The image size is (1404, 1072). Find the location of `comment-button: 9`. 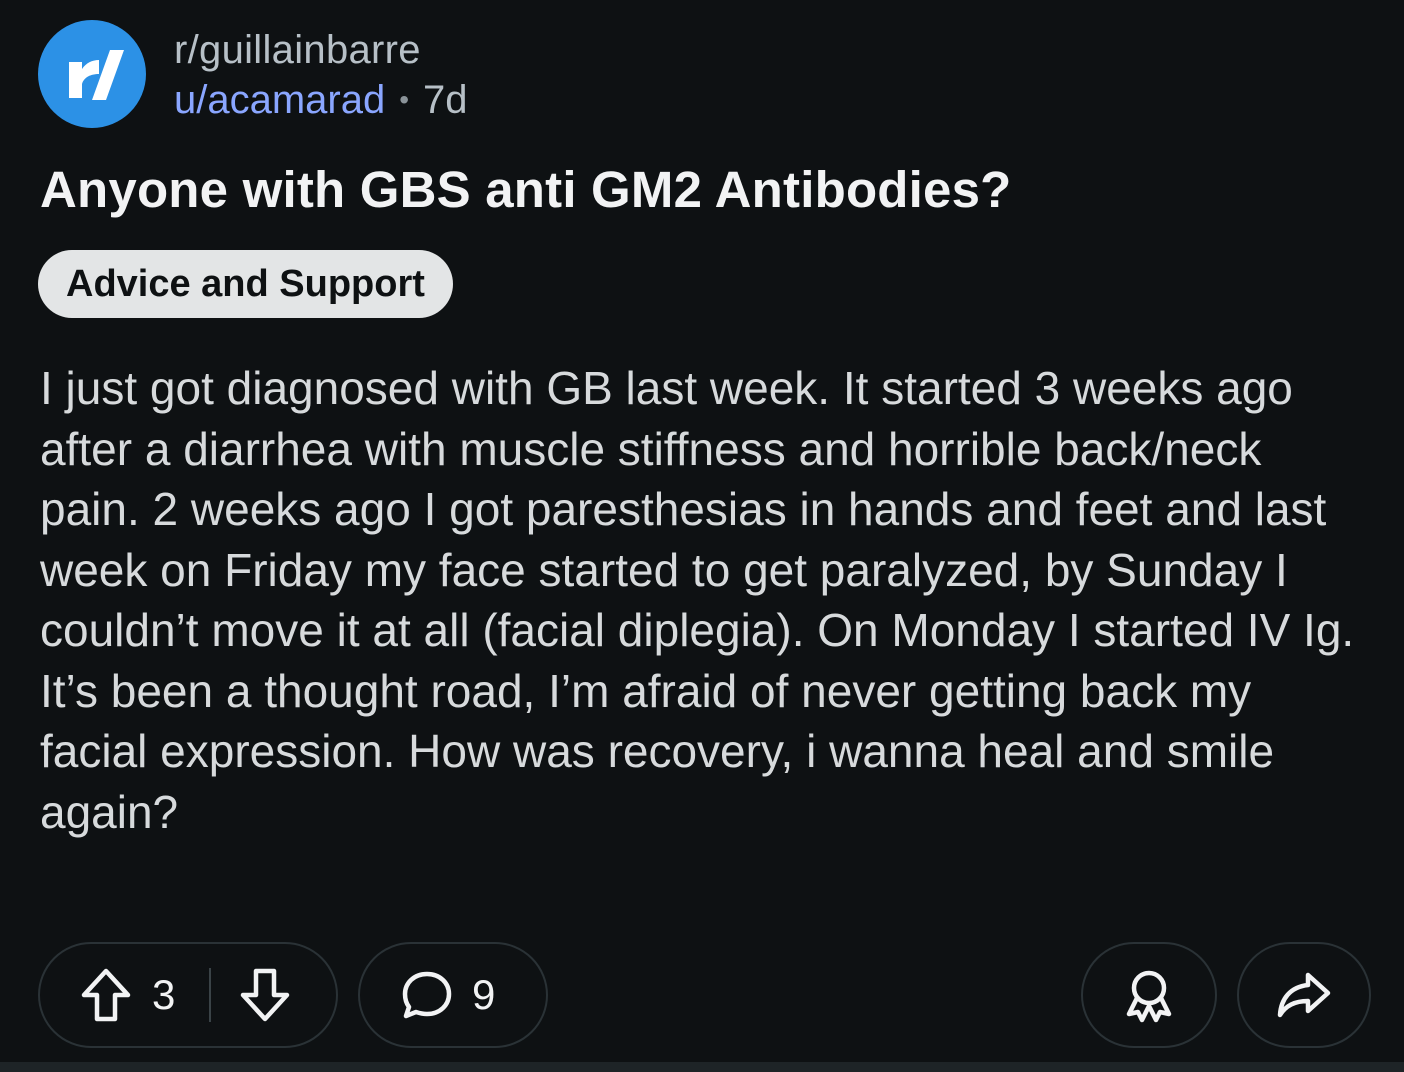

comment-button: 9 is located at coordinates (453, 995).